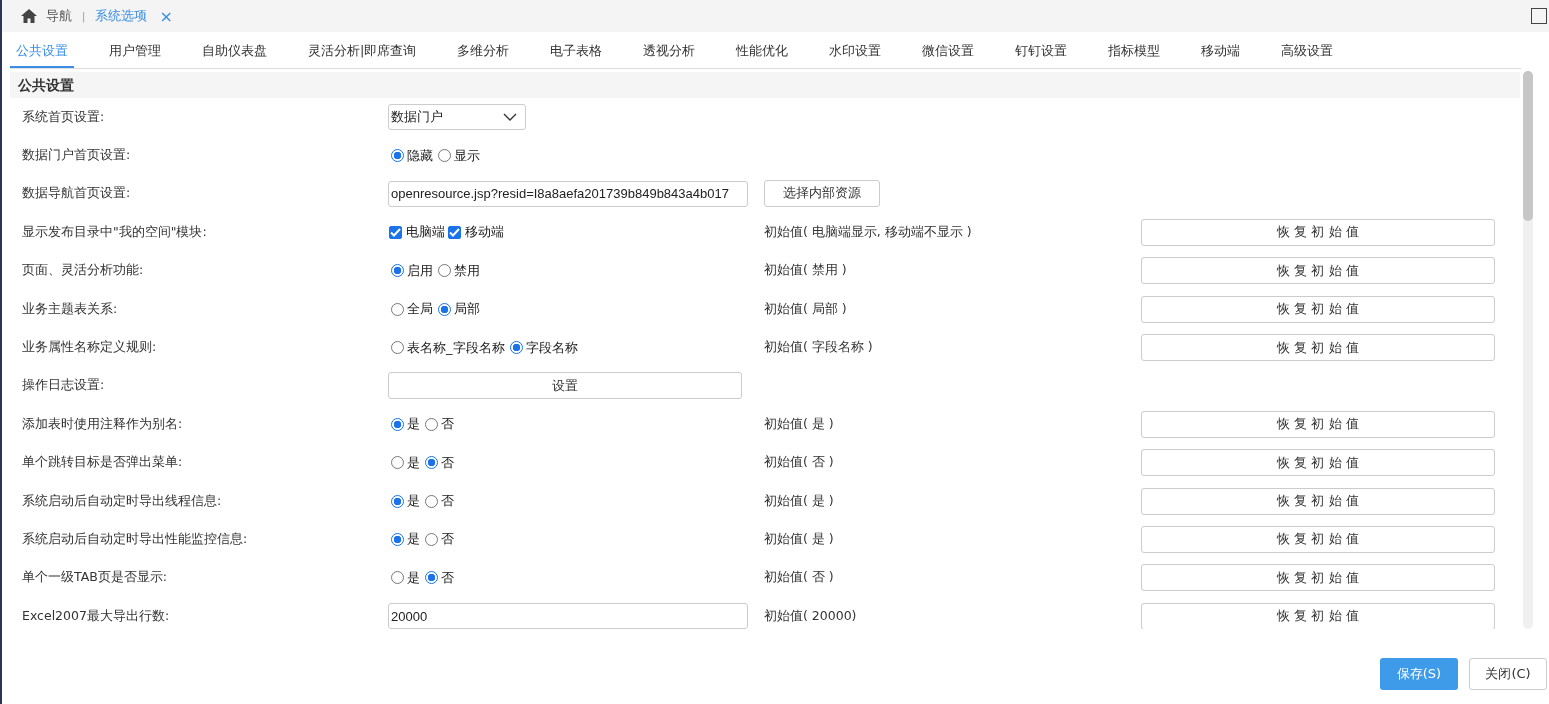  Describe the element at coordinates (425, 232) in the screenshot. I see `option-label: 电脑端` at that location.